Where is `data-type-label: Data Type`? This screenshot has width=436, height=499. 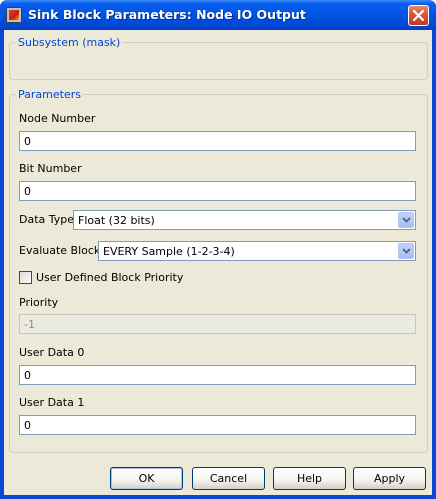 data-type-label: Data Type is located at coordinates (47, 219).